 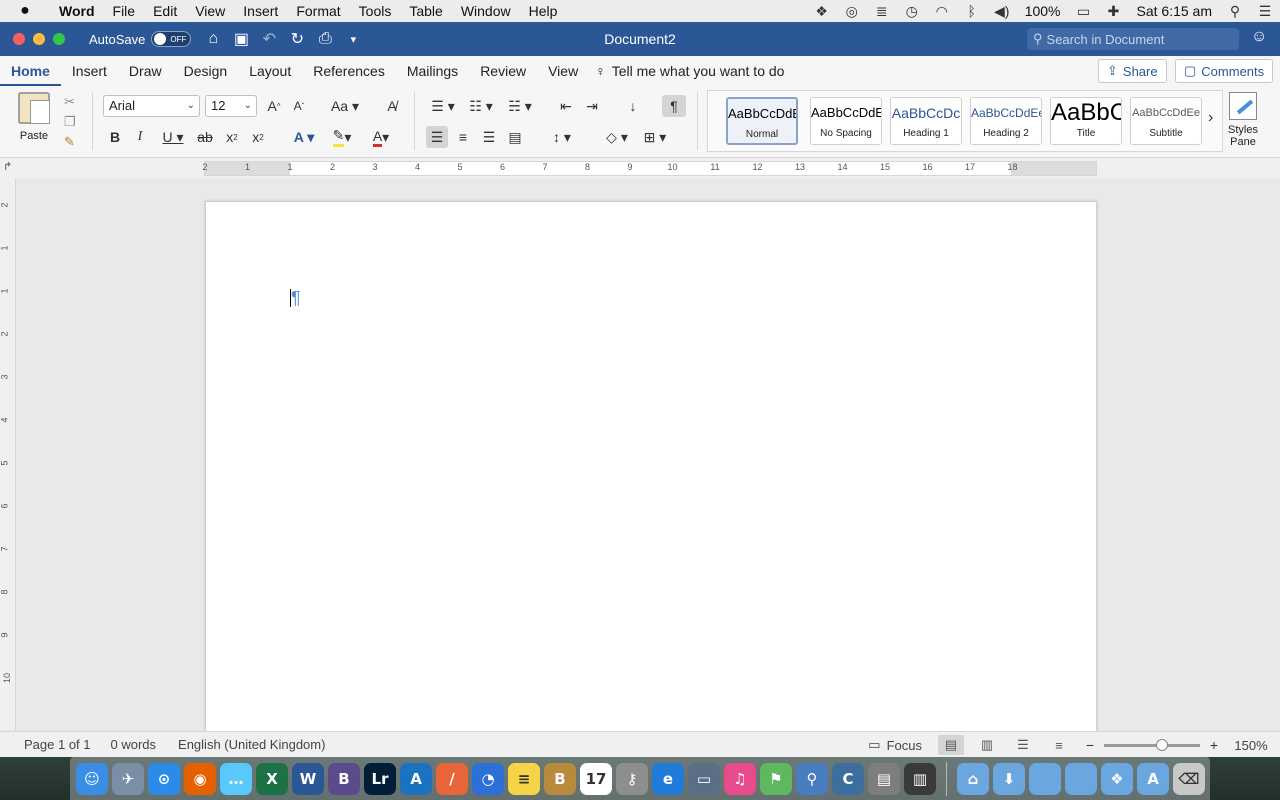 I want to click on menu-tools: Tools, so click(x=375, y=11).